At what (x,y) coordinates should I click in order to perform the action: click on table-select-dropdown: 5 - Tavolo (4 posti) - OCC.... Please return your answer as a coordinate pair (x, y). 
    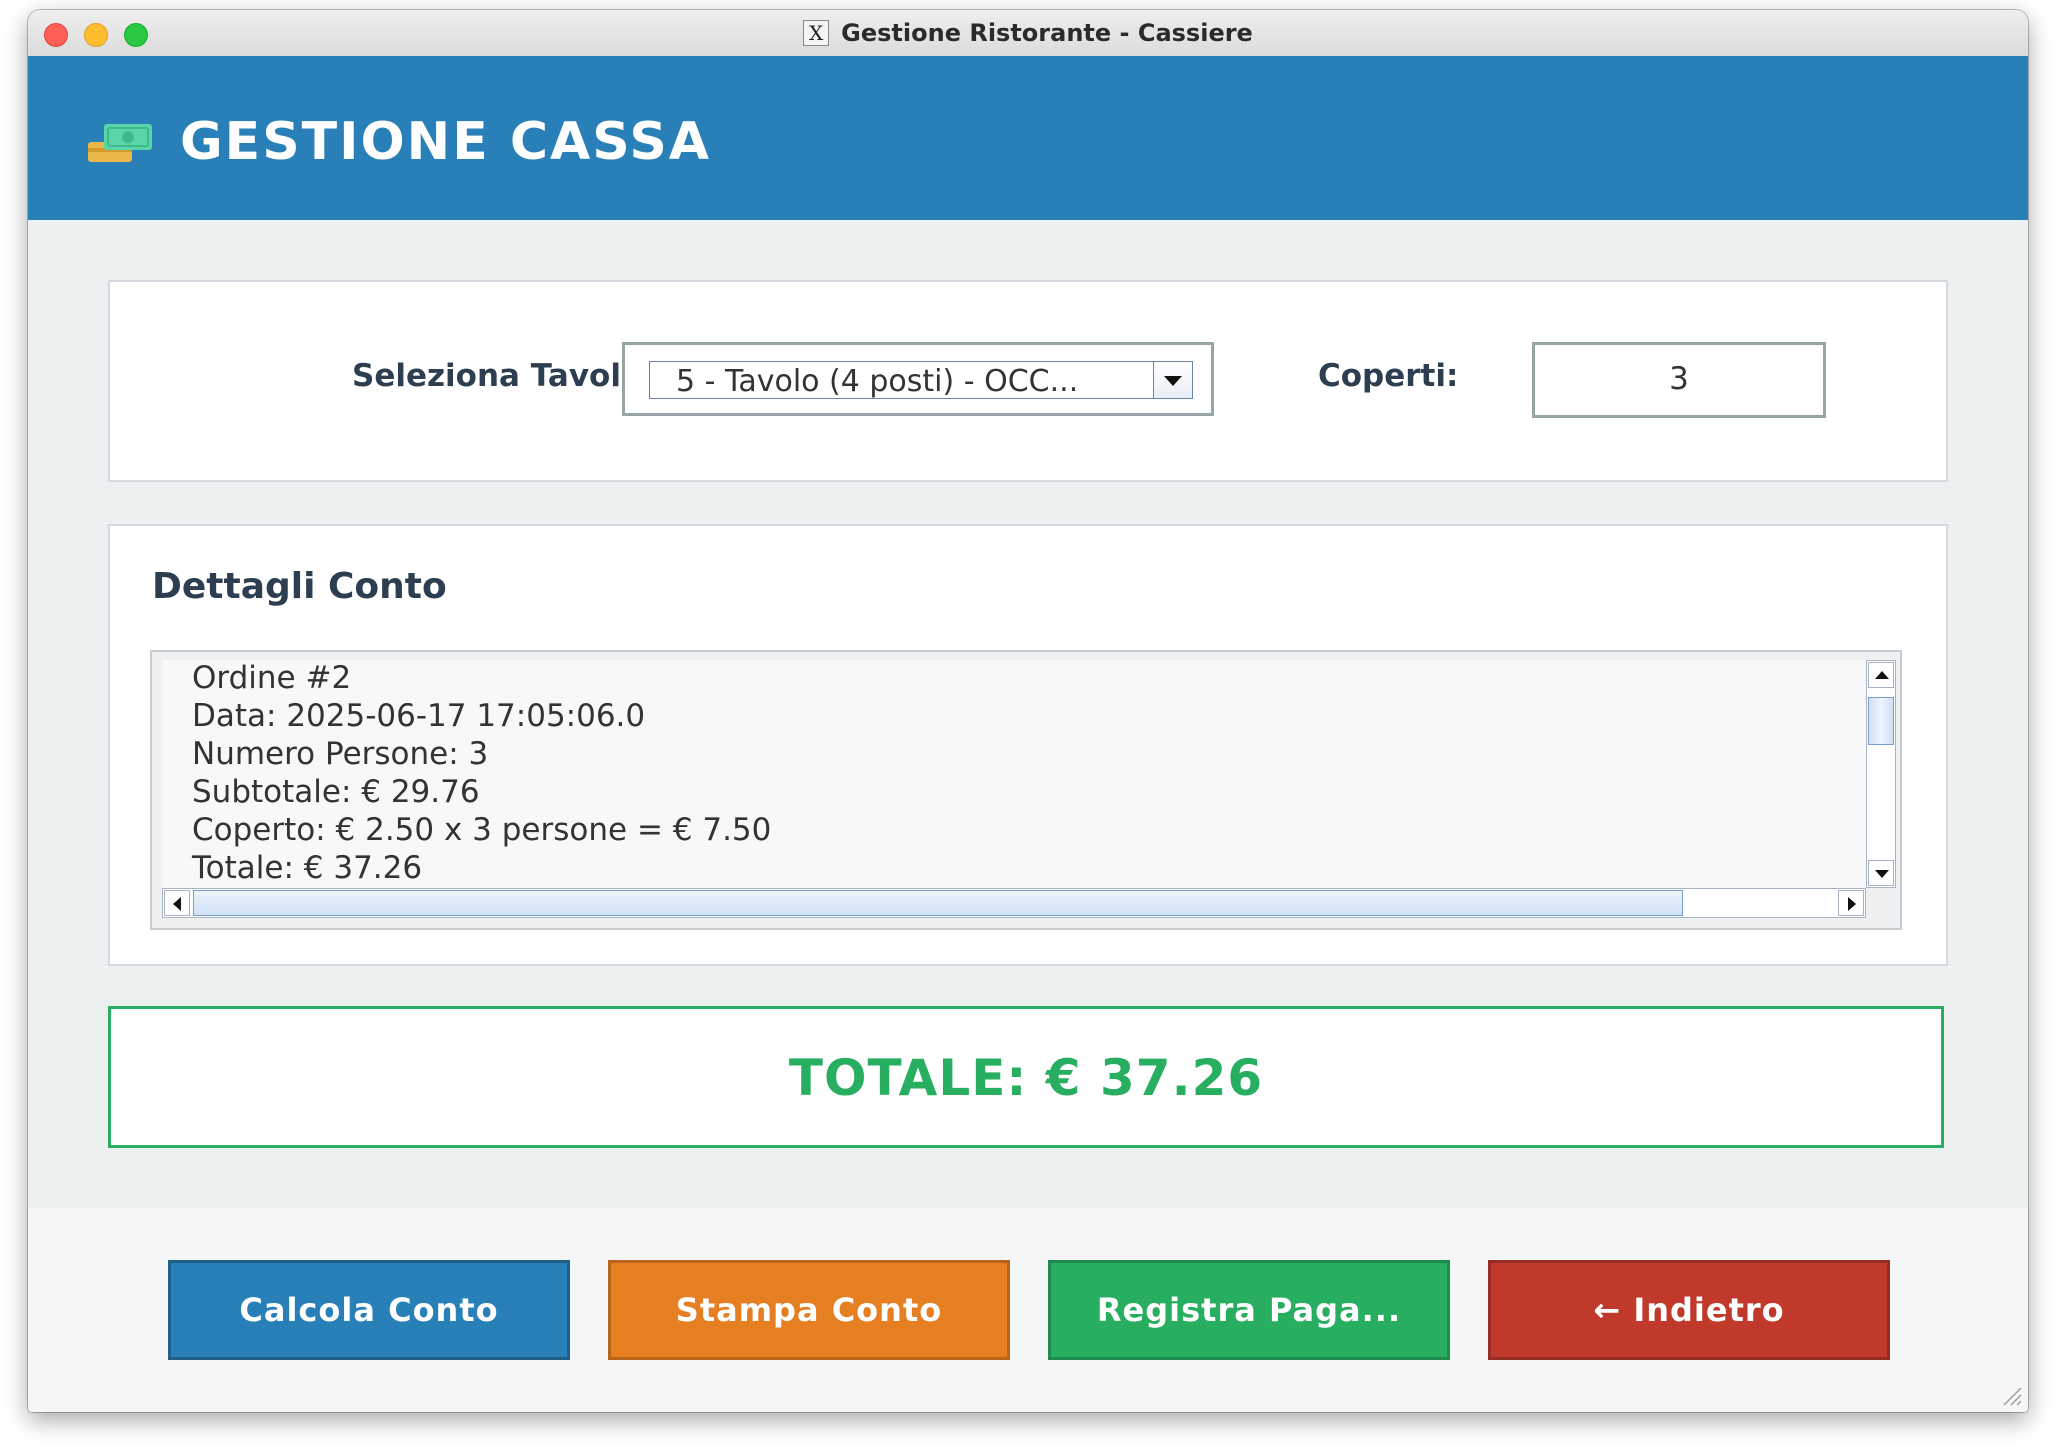
    Looking at the image, I should click on (918, 379).